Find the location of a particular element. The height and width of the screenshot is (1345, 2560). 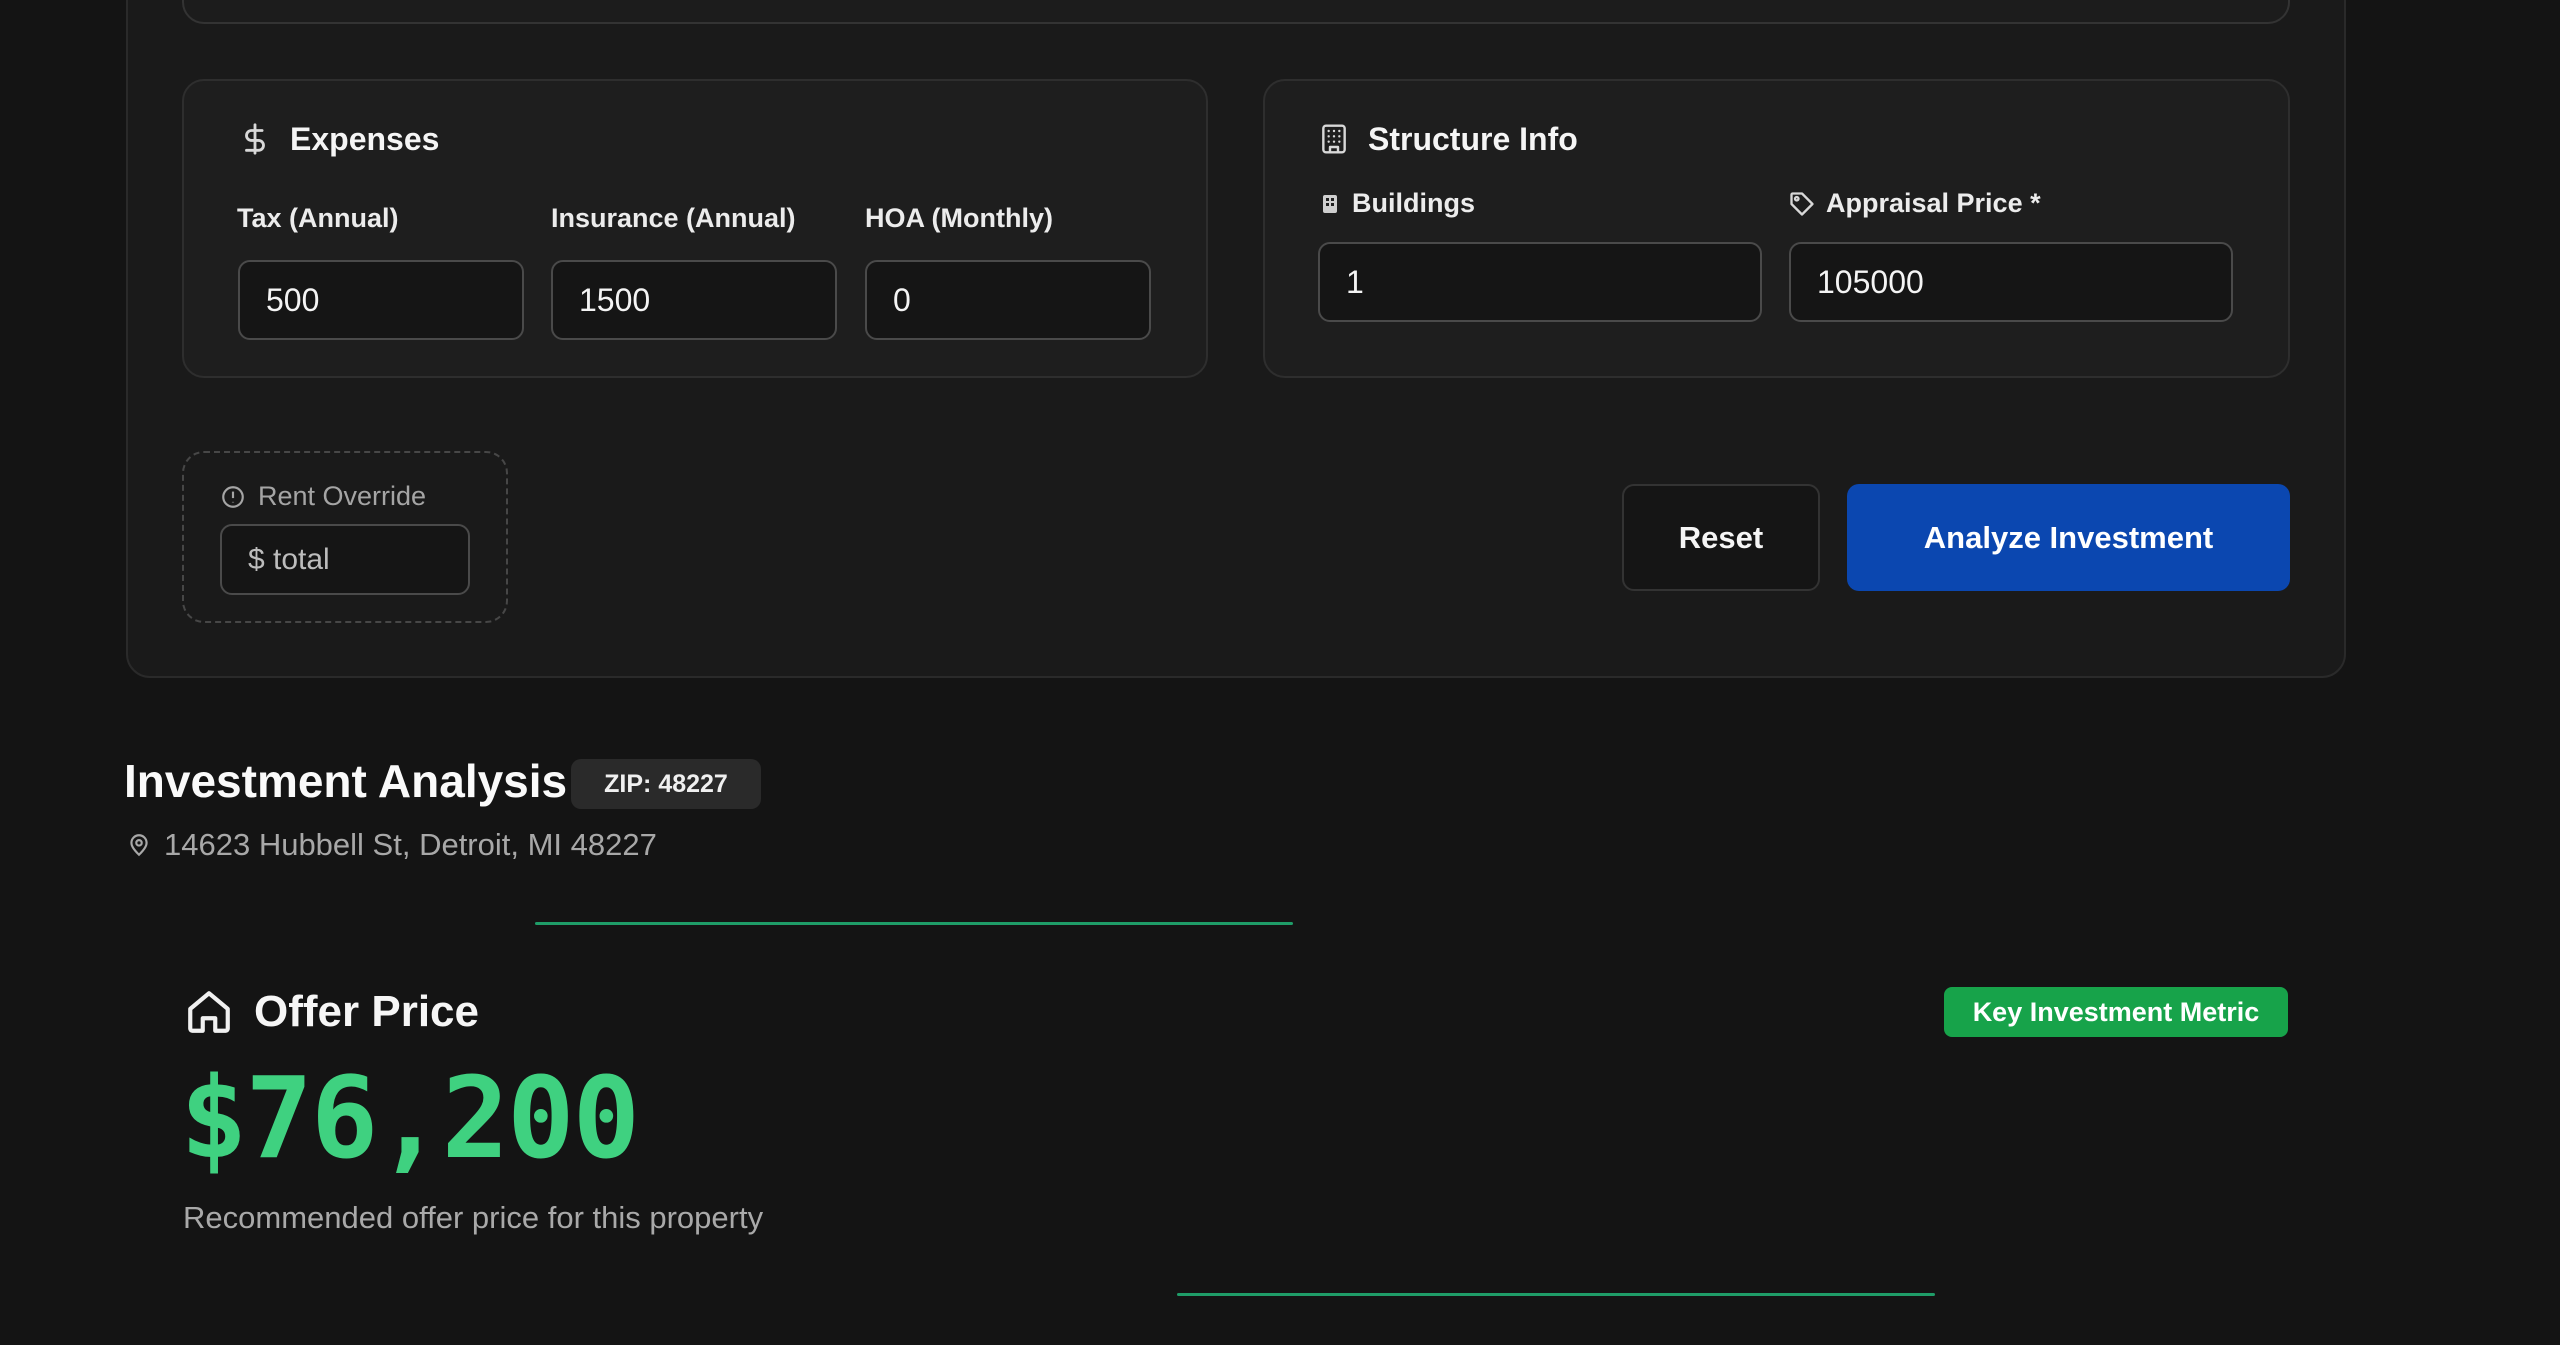

buildings-label: Buildings is located at coordinates (1396, 203).